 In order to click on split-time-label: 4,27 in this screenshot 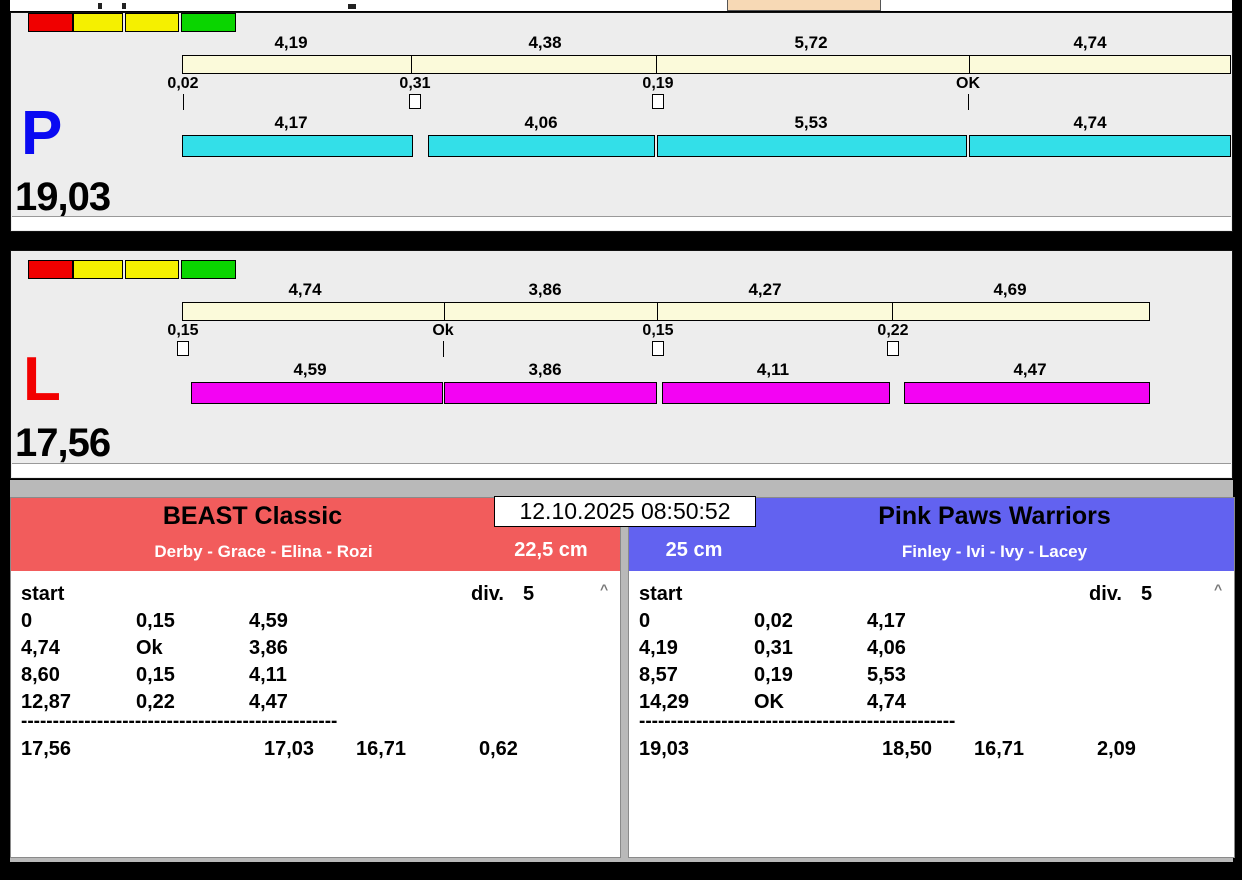, I will do `click(765, 289)`.